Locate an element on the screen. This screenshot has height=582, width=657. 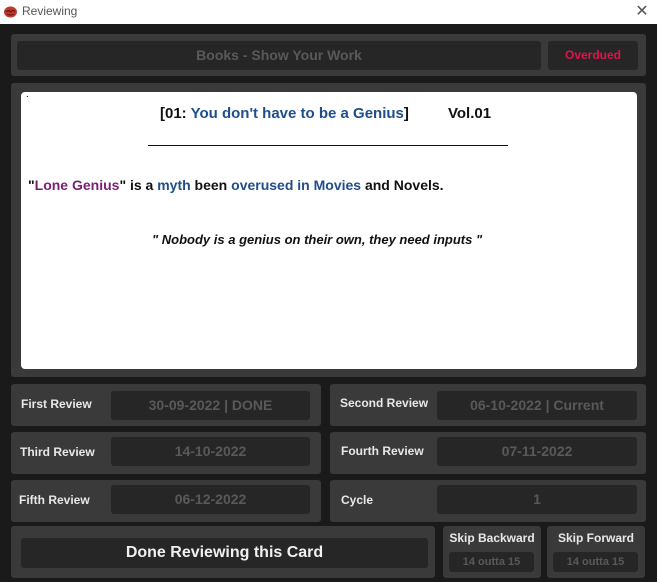
fifth-review-label: Fifth Review is located at coordinates (54, 500).